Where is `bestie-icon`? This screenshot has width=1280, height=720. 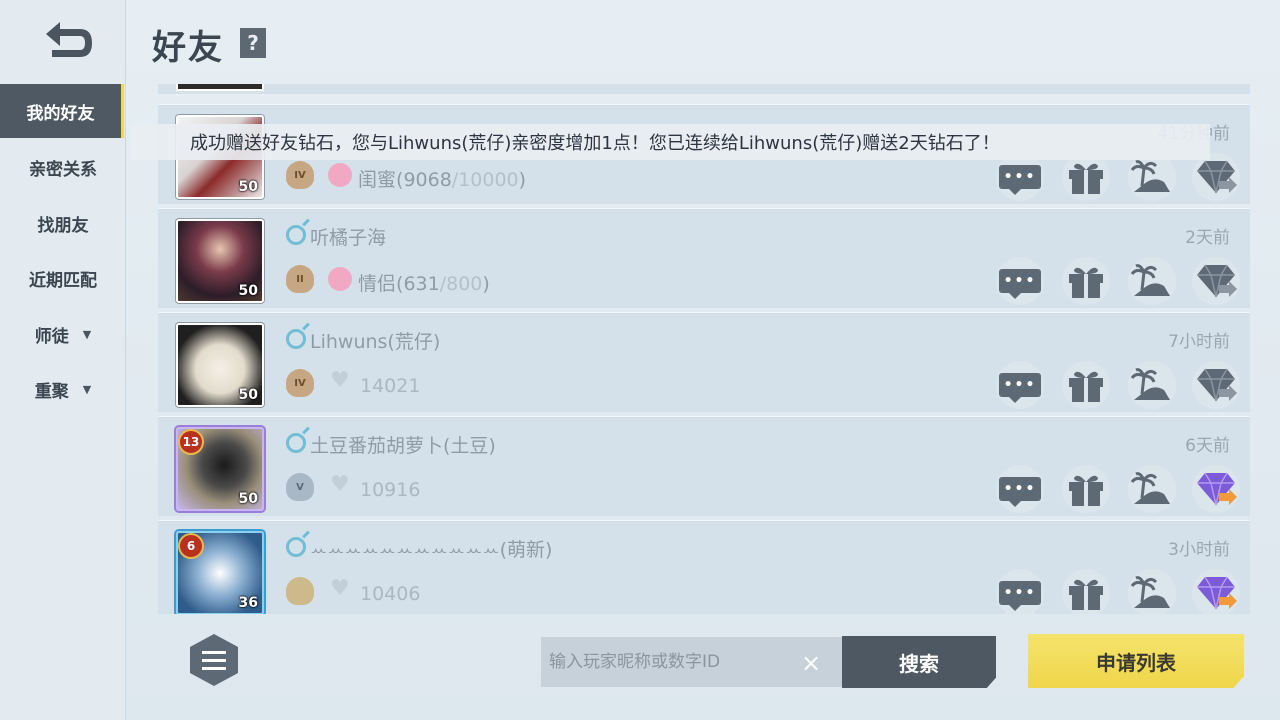
bestie-icon is located at coordinates (340, 175).